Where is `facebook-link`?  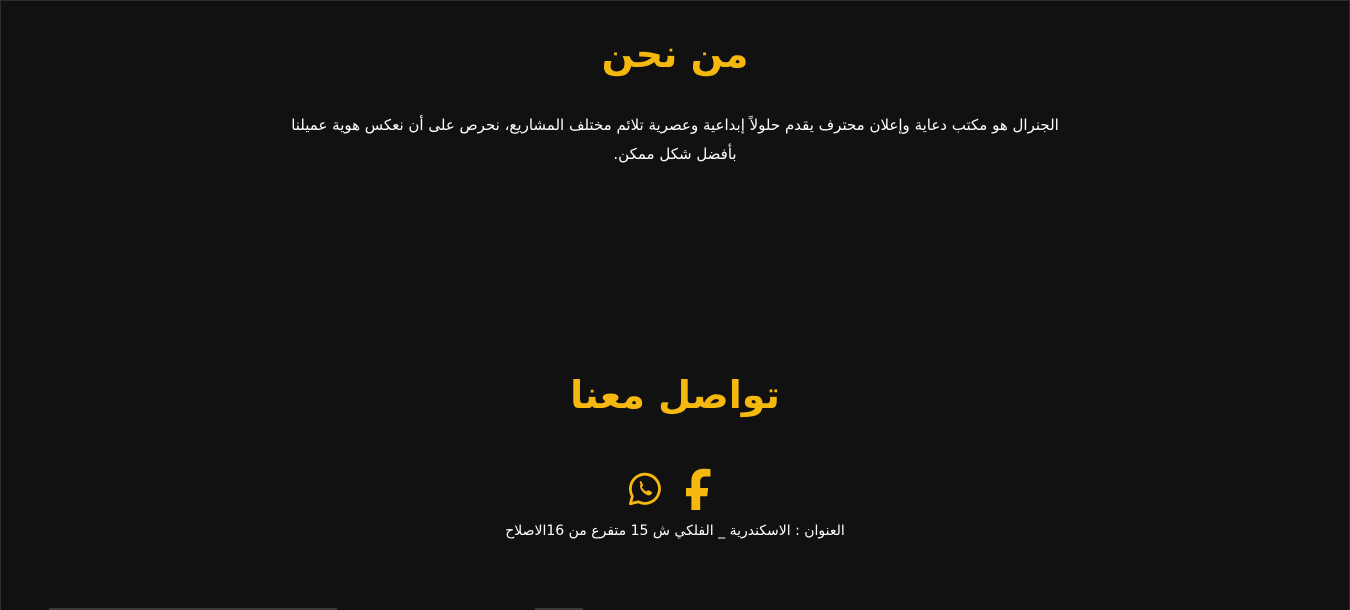 facebook-link is located at coordinates (701, 489).